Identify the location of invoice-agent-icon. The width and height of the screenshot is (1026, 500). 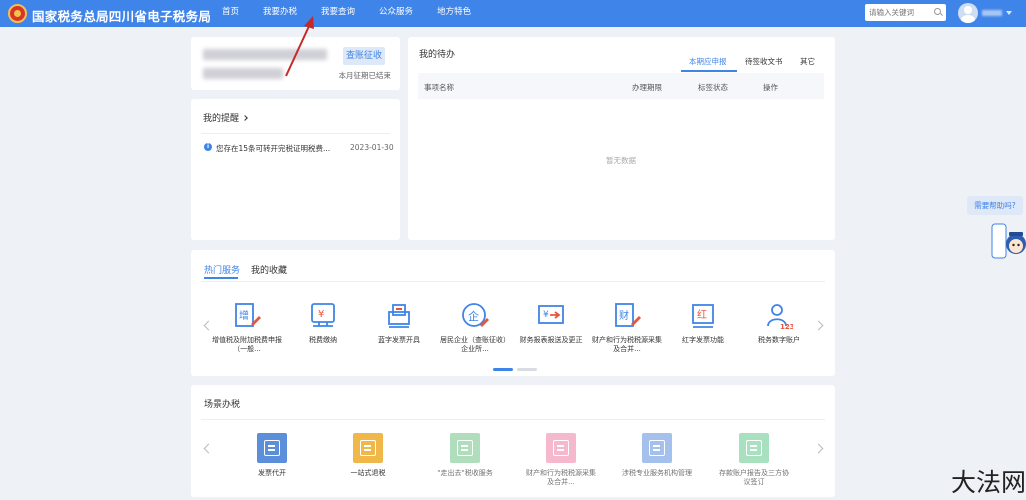
(272, 448).